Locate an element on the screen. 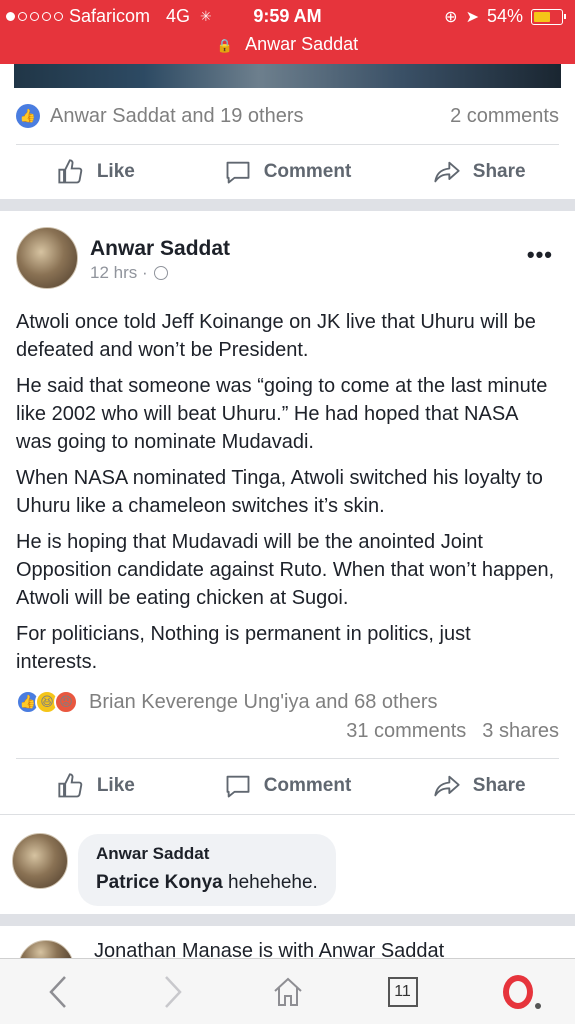 The height and width of the screenshot is (1024, 575). post-actions: Like Comment Share is located at coordinates (287, 786).